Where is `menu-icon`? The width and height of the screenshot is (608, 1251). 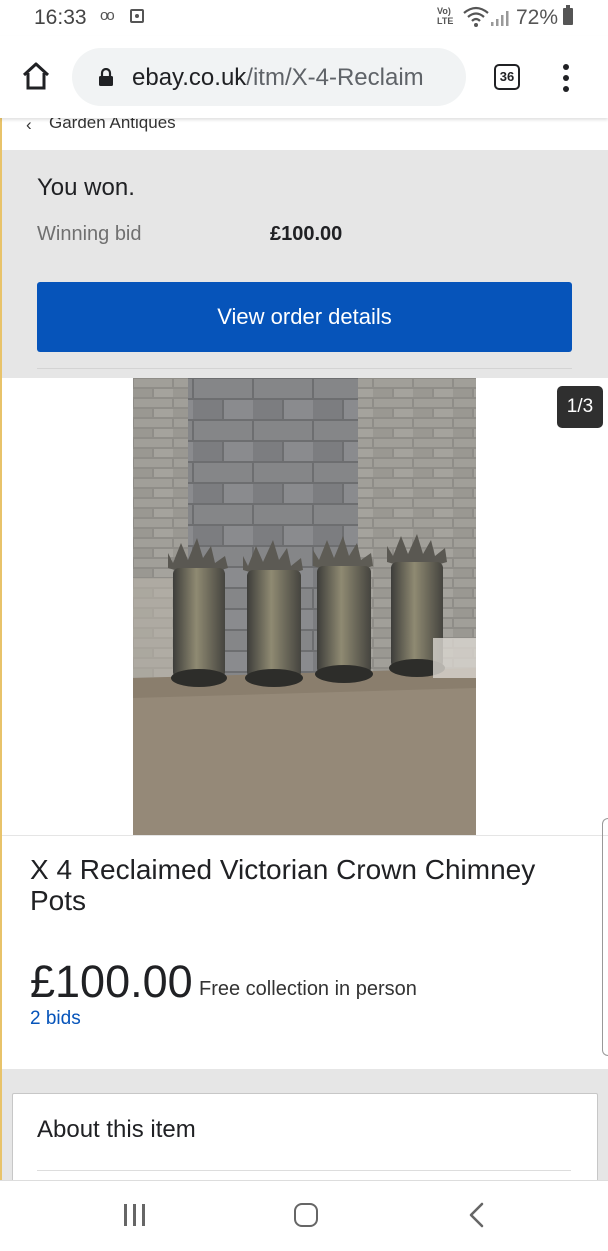 menu-icon is located at coordinates (566, 78).